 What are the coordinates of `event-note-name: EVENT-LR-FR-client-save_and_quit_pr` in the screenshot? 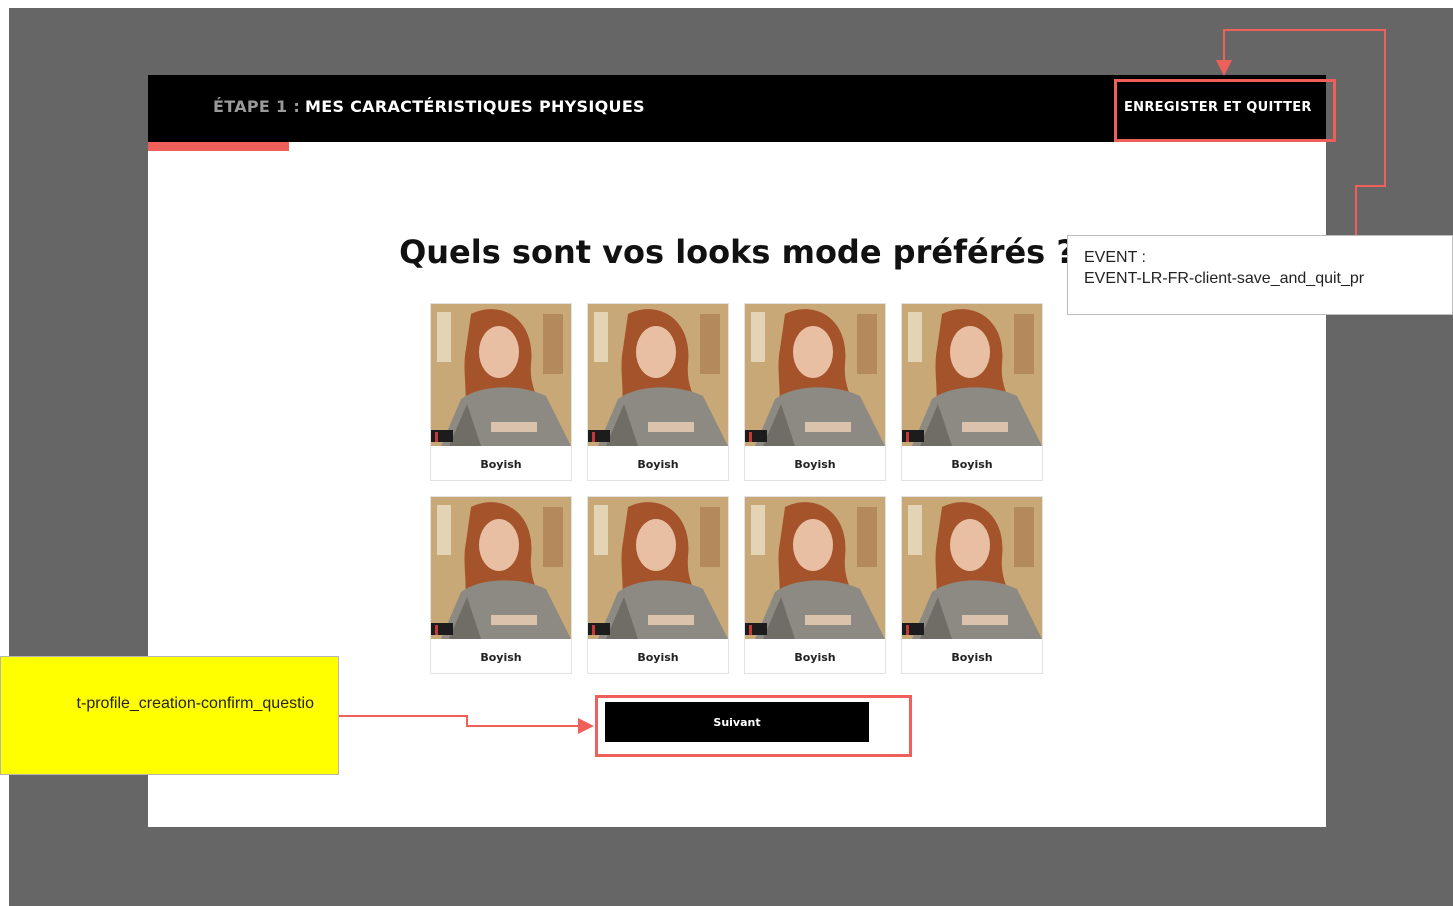 It's located at (1224, 278).